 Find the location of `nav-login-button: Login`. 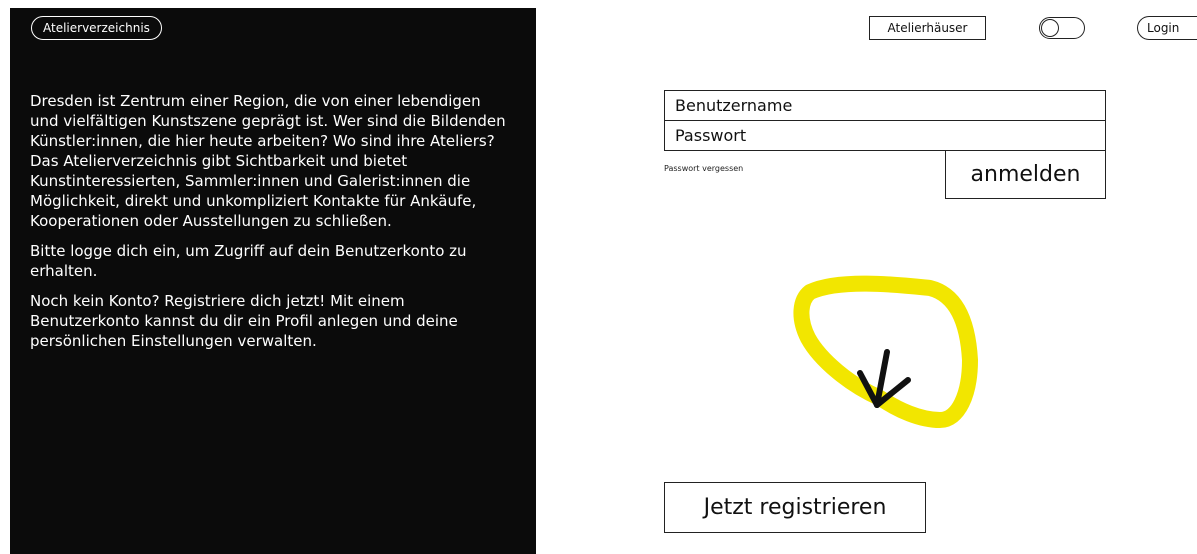

nav-login-button: Login is located at coordinates (1167, 28).